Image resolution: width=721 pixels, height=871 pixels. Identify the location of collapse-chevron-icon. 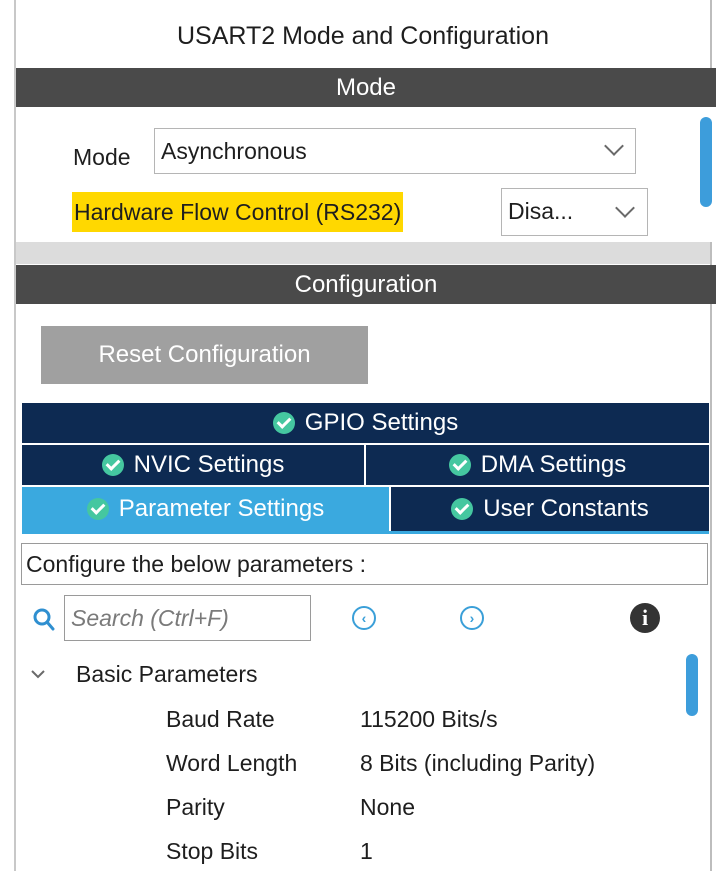
(38, 674).